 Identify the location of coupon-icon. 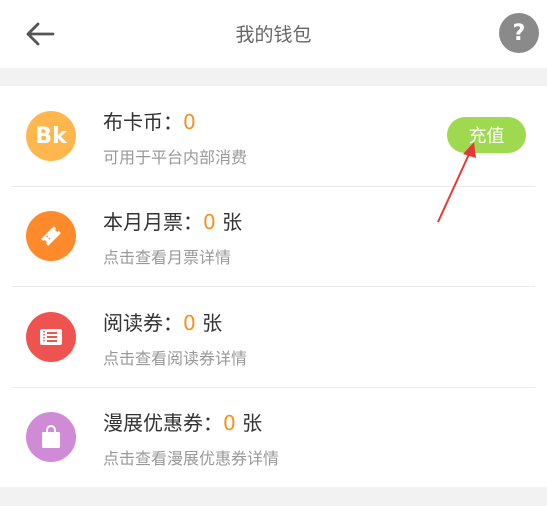
(51, 337).